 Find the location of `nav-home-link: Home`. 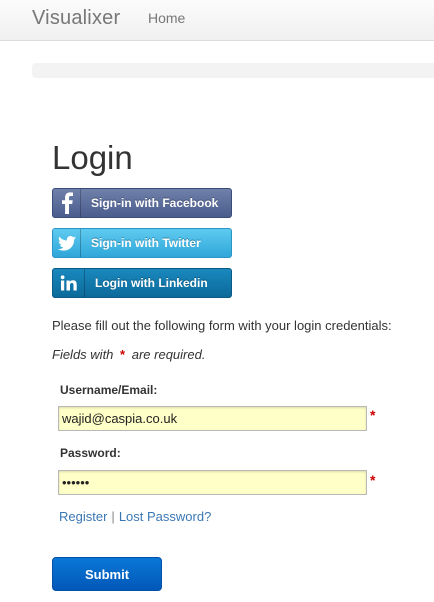

nav-home-link: Home is located at coordinates (166, 18).